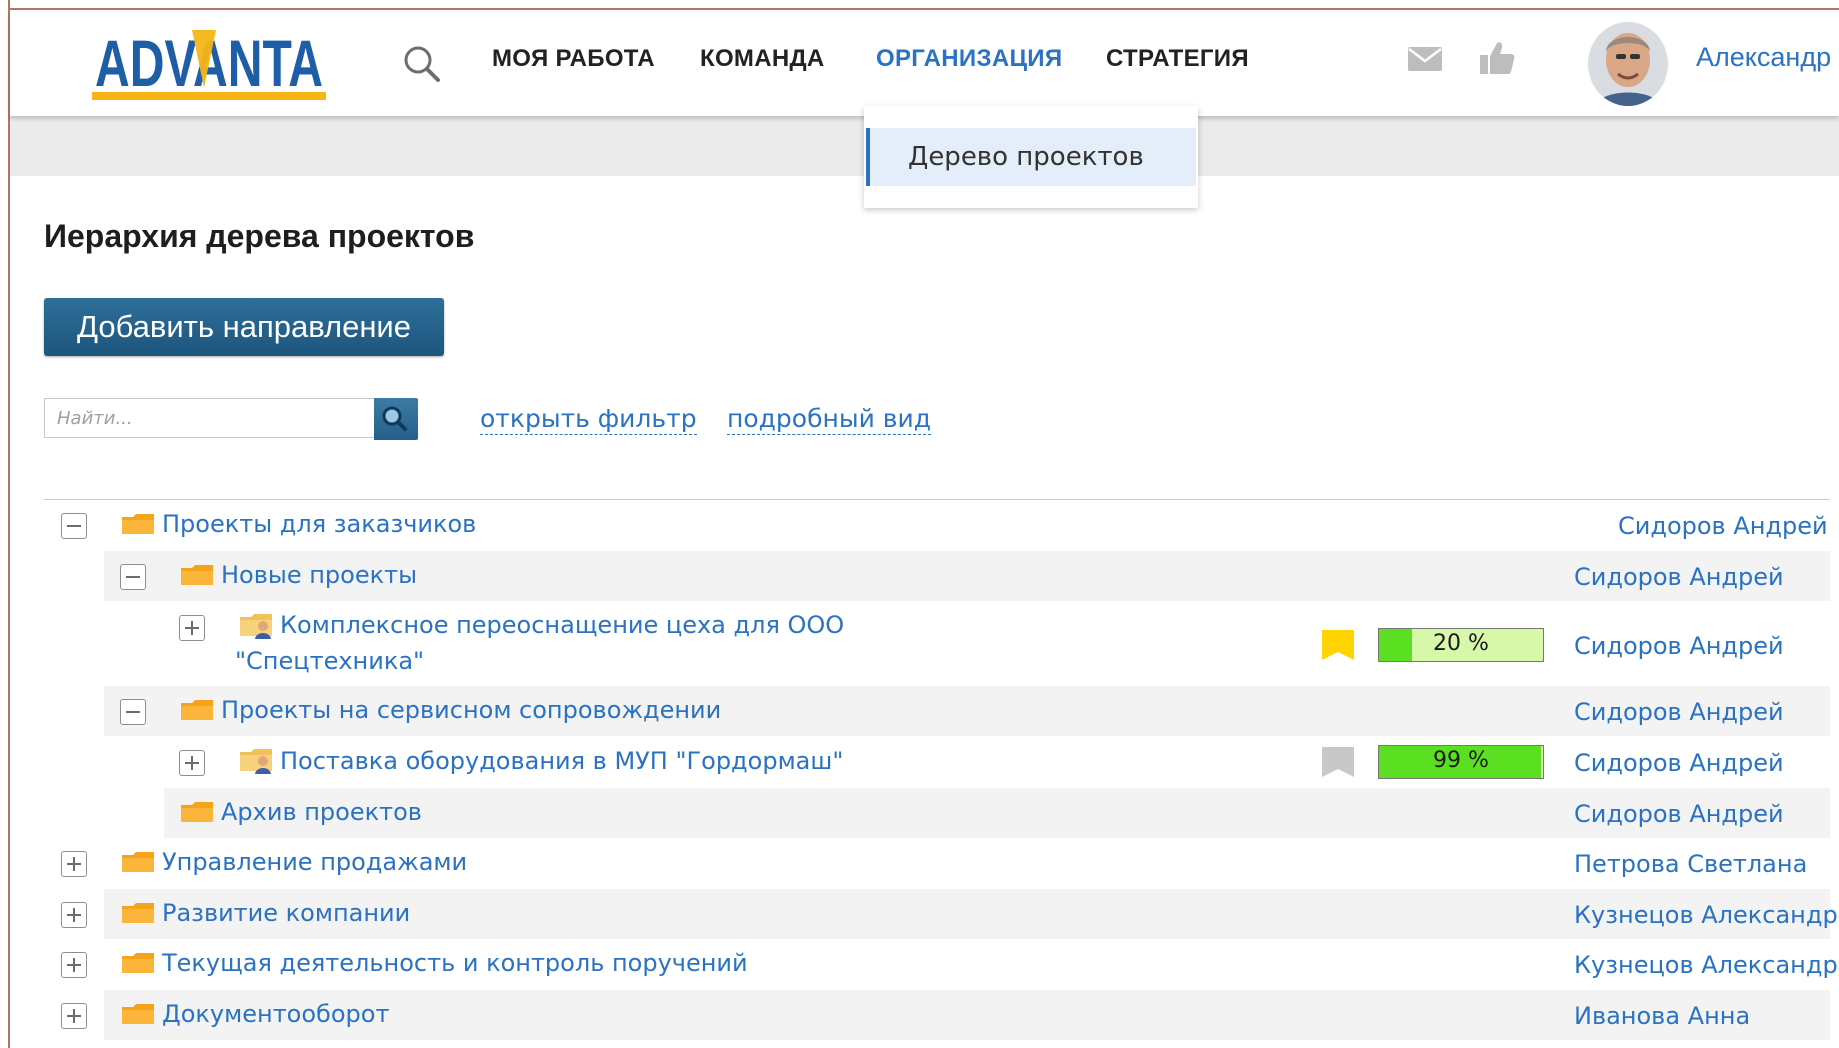 This screenshot has width=1839, height=1048. I want to click on tree-row: Проекты для заказчиков Сидоров Андрей, so click(937, 525).